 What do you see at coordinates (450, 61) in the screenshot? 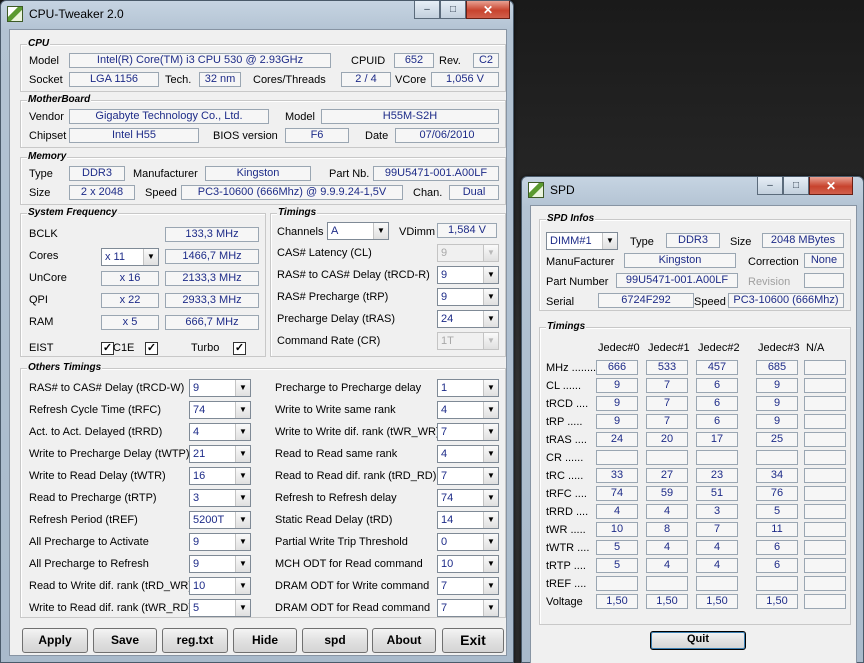
I see `rev-label: Rev.` at bounding box center [450, 61].